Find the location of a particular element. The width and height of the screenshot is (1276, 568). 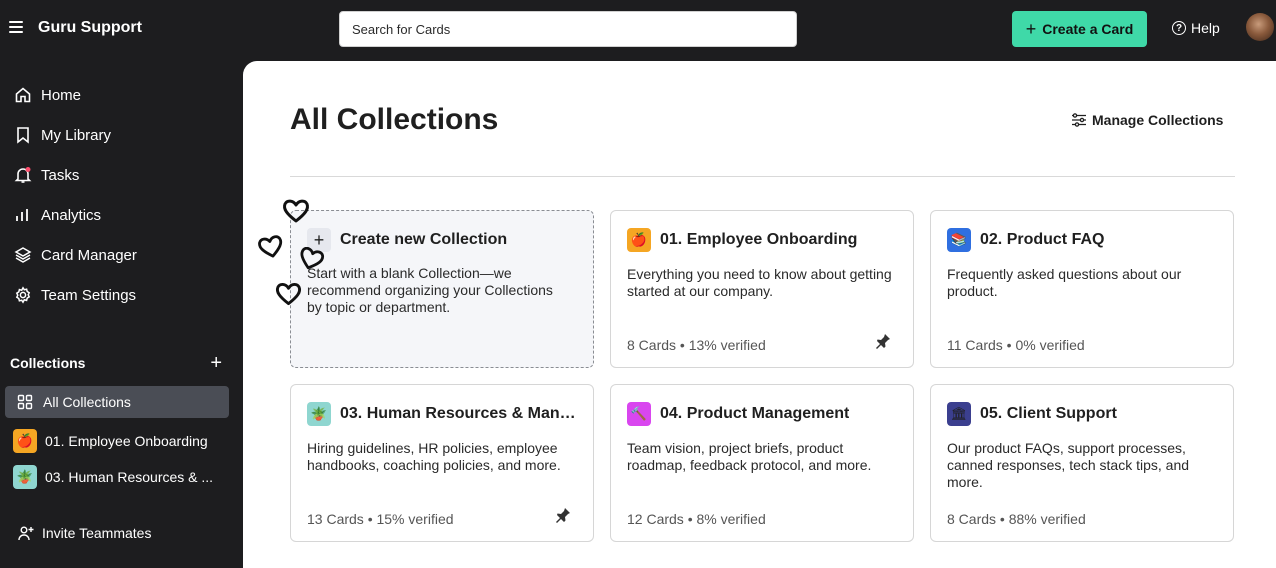

card-title: 04. Product Management is located at coordinates (755, 413).